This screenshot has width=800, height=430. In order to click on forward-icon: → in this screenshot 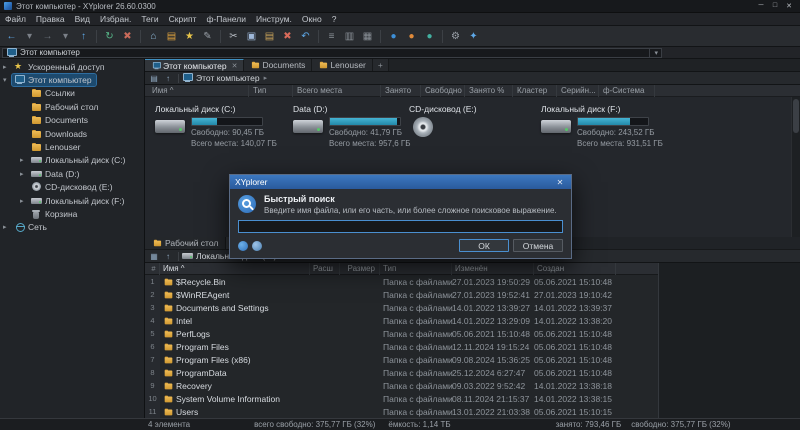, I will do `click(47, 36)`.